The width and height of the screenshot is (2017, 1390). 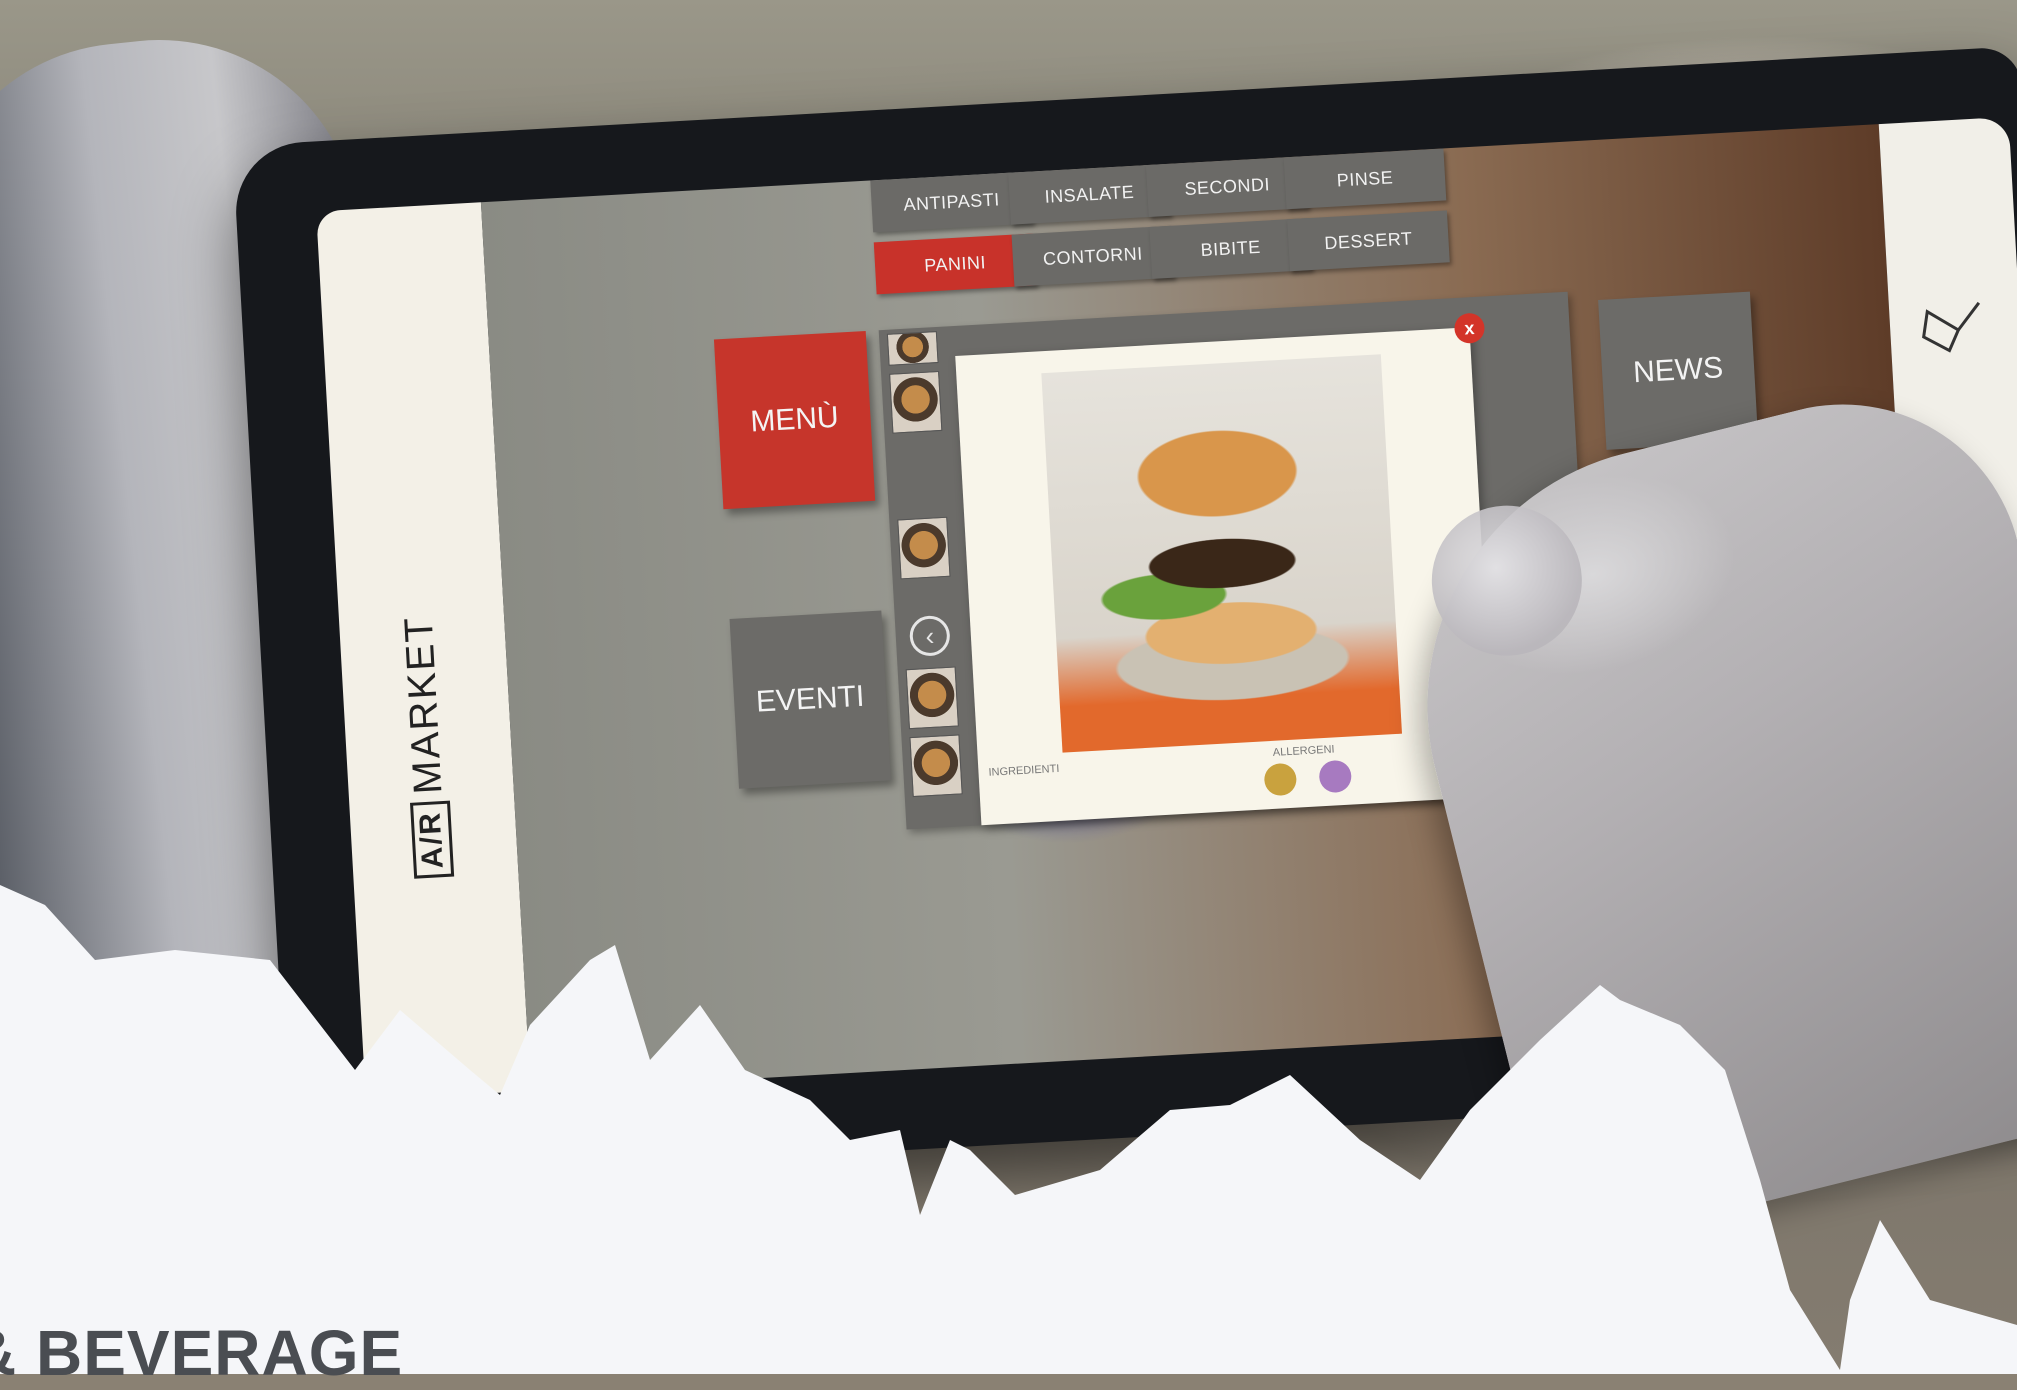 I want to click on section-title: & BEVERAGE, so click(x=202, y=1353).